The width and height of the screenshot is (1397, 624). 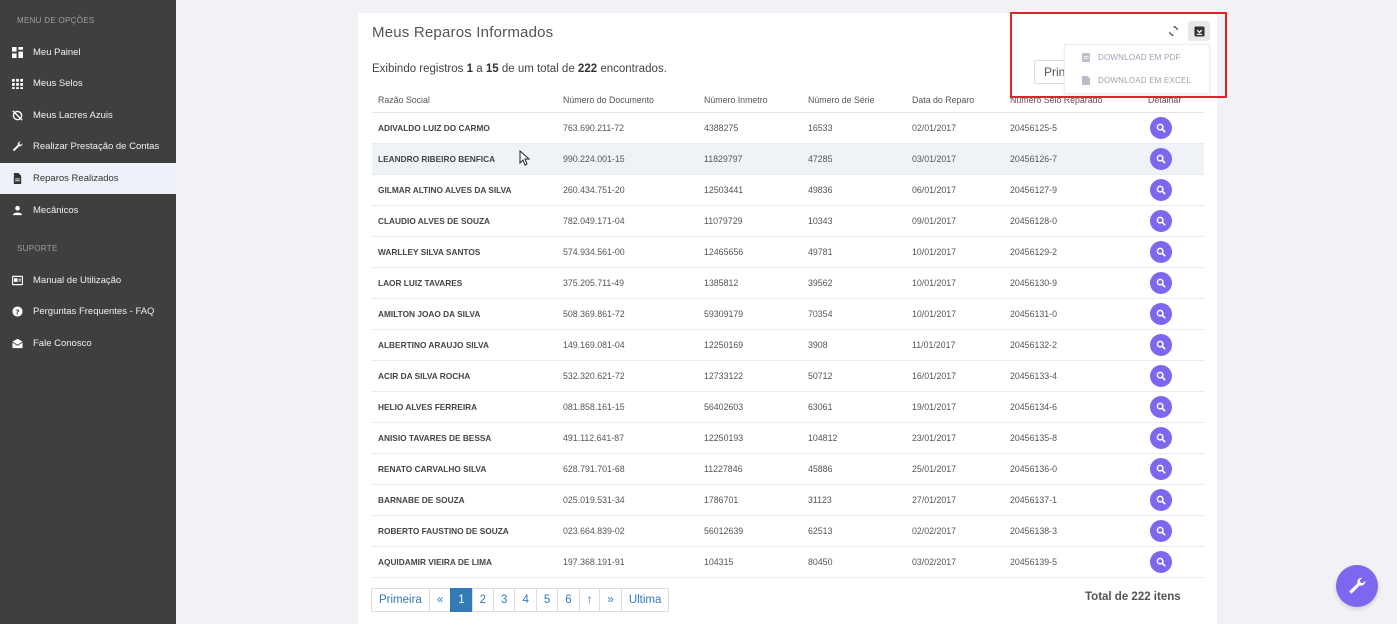 What do you see at coordinates (37, 248) in the screenshot?
I see `support-section-title: SUPORTE` at bounding box center [37, 248].